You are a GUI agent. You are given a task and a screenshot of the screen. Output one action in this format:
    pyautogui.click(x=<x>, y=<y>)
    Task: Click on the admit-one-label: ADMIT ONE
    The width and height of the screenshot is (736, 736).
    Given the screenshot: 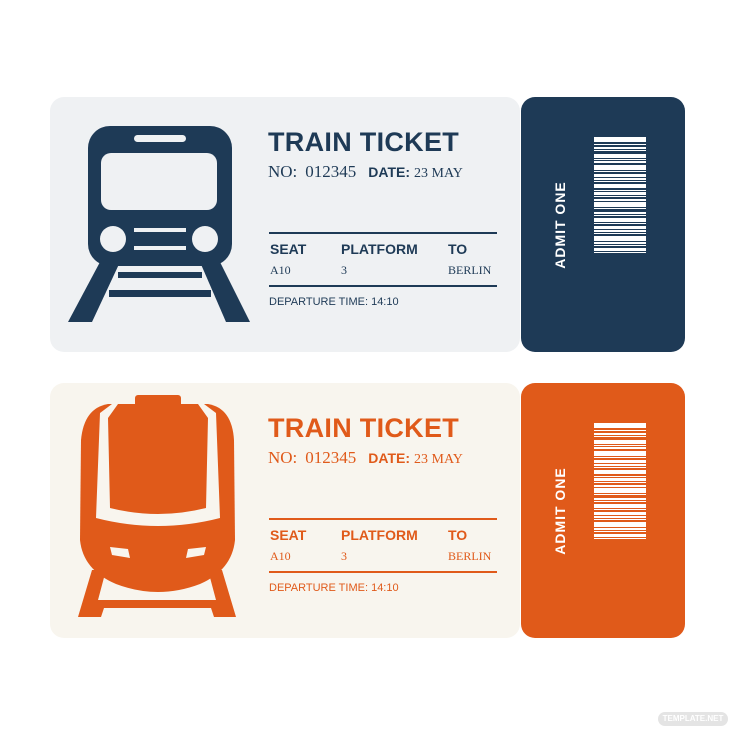 What is the action you would take?
    pyautogui.click(x=560, y=225)
    